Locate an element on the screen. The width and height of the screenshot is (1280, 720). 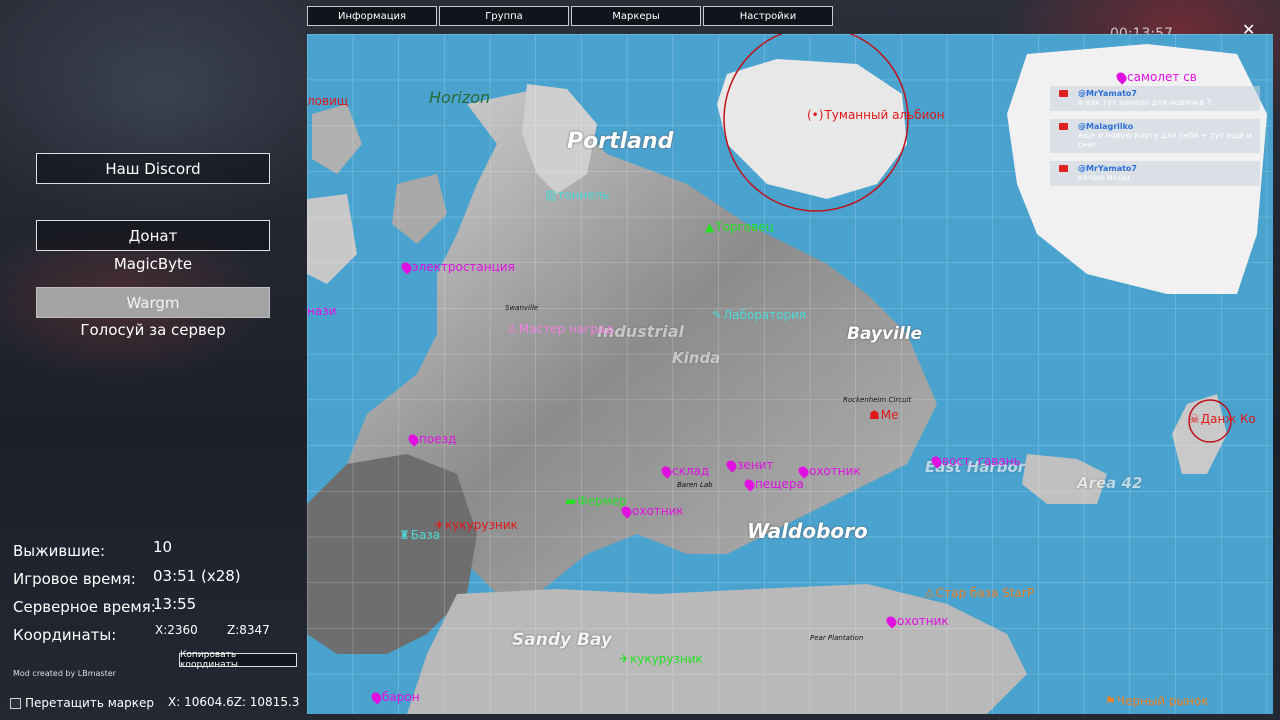
marker-nazi: нази is located at coordinates (321, 311).